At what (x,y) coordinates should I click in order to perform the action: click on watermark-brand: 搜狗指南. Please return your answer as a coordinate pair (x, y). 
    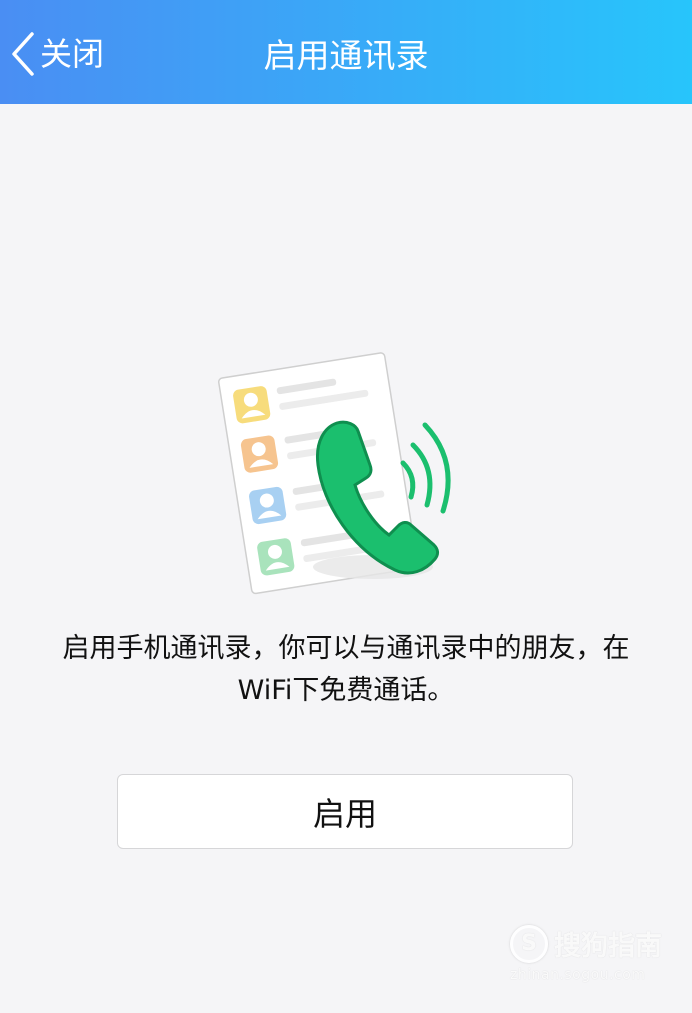
    Looking at the image, I should click on (608, 946).